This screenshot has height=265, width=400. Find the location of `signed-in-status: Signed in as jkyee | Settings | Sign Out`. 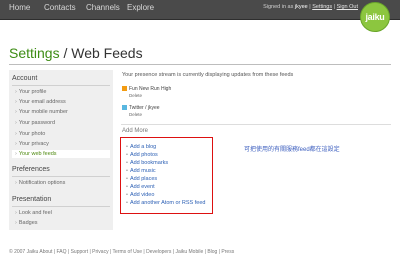

signed-in-status: Signed in as jkyee | Settings | Sign Out is located at coordinates (310, 7).